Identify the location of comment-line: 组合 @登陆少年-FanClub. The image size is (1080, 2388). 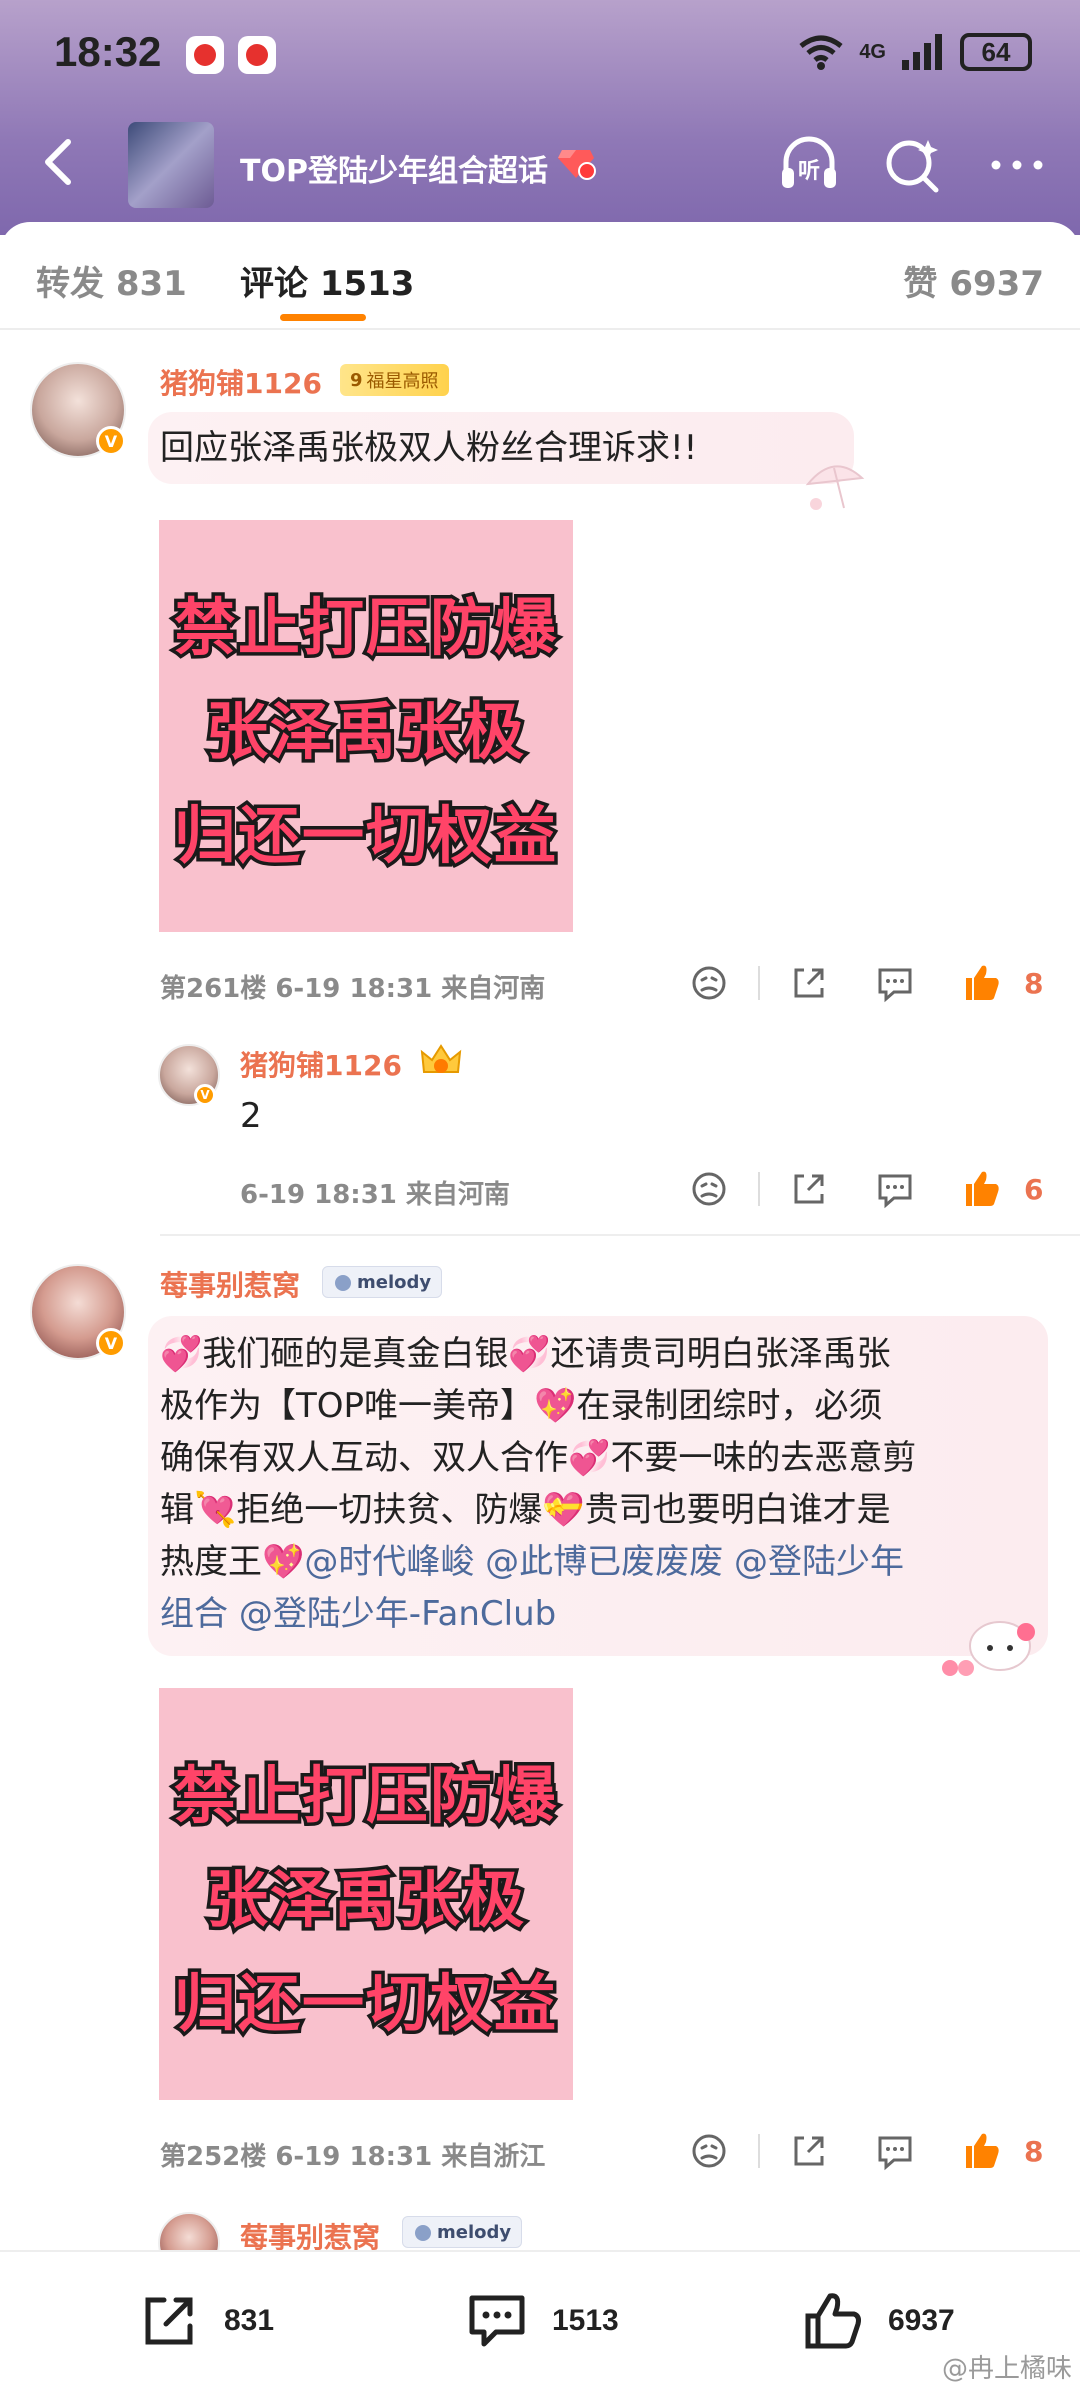
(595, 1614).